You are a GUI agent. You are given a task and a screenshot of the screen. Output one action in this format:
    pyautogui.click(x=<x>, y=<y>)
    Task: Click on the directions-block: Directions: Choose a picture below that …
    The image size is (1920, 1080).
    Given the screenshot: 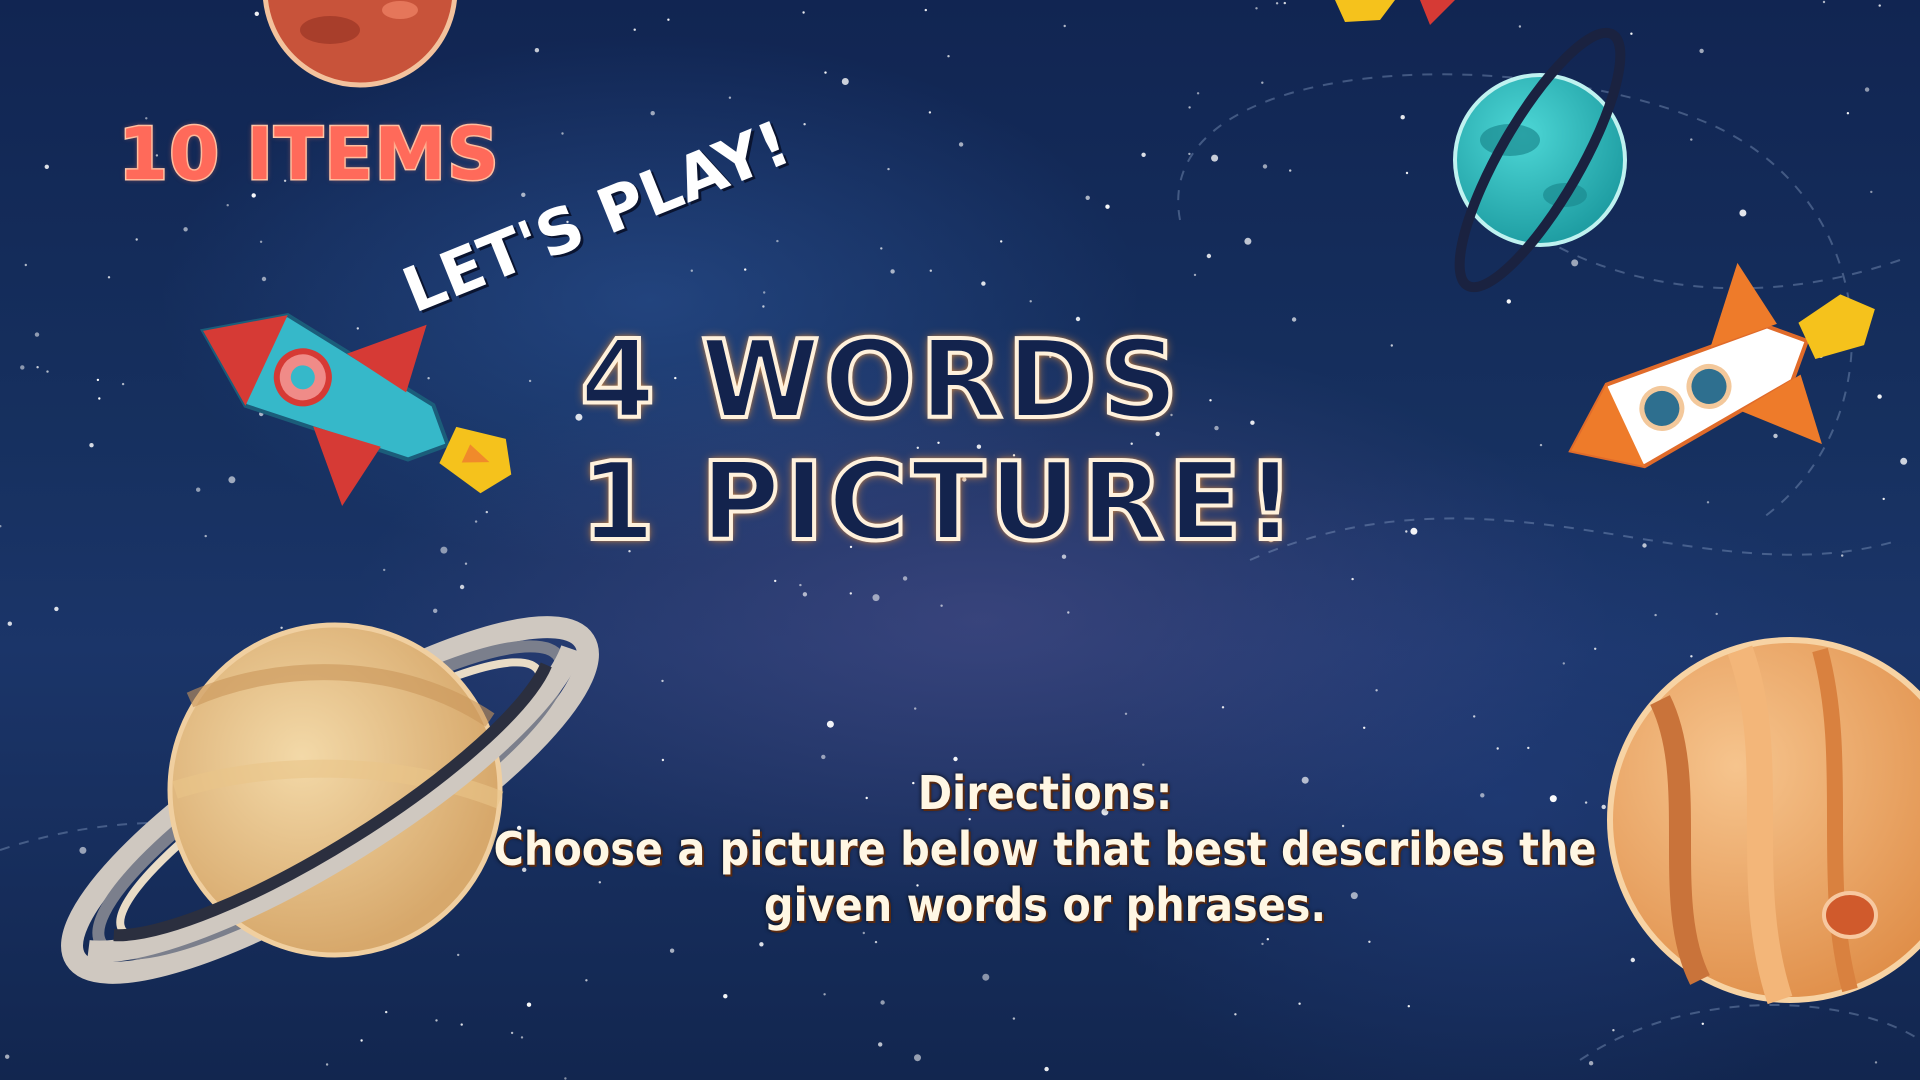 What is the action you would take?
    pyautogui.click(x=1045, y=849)
    